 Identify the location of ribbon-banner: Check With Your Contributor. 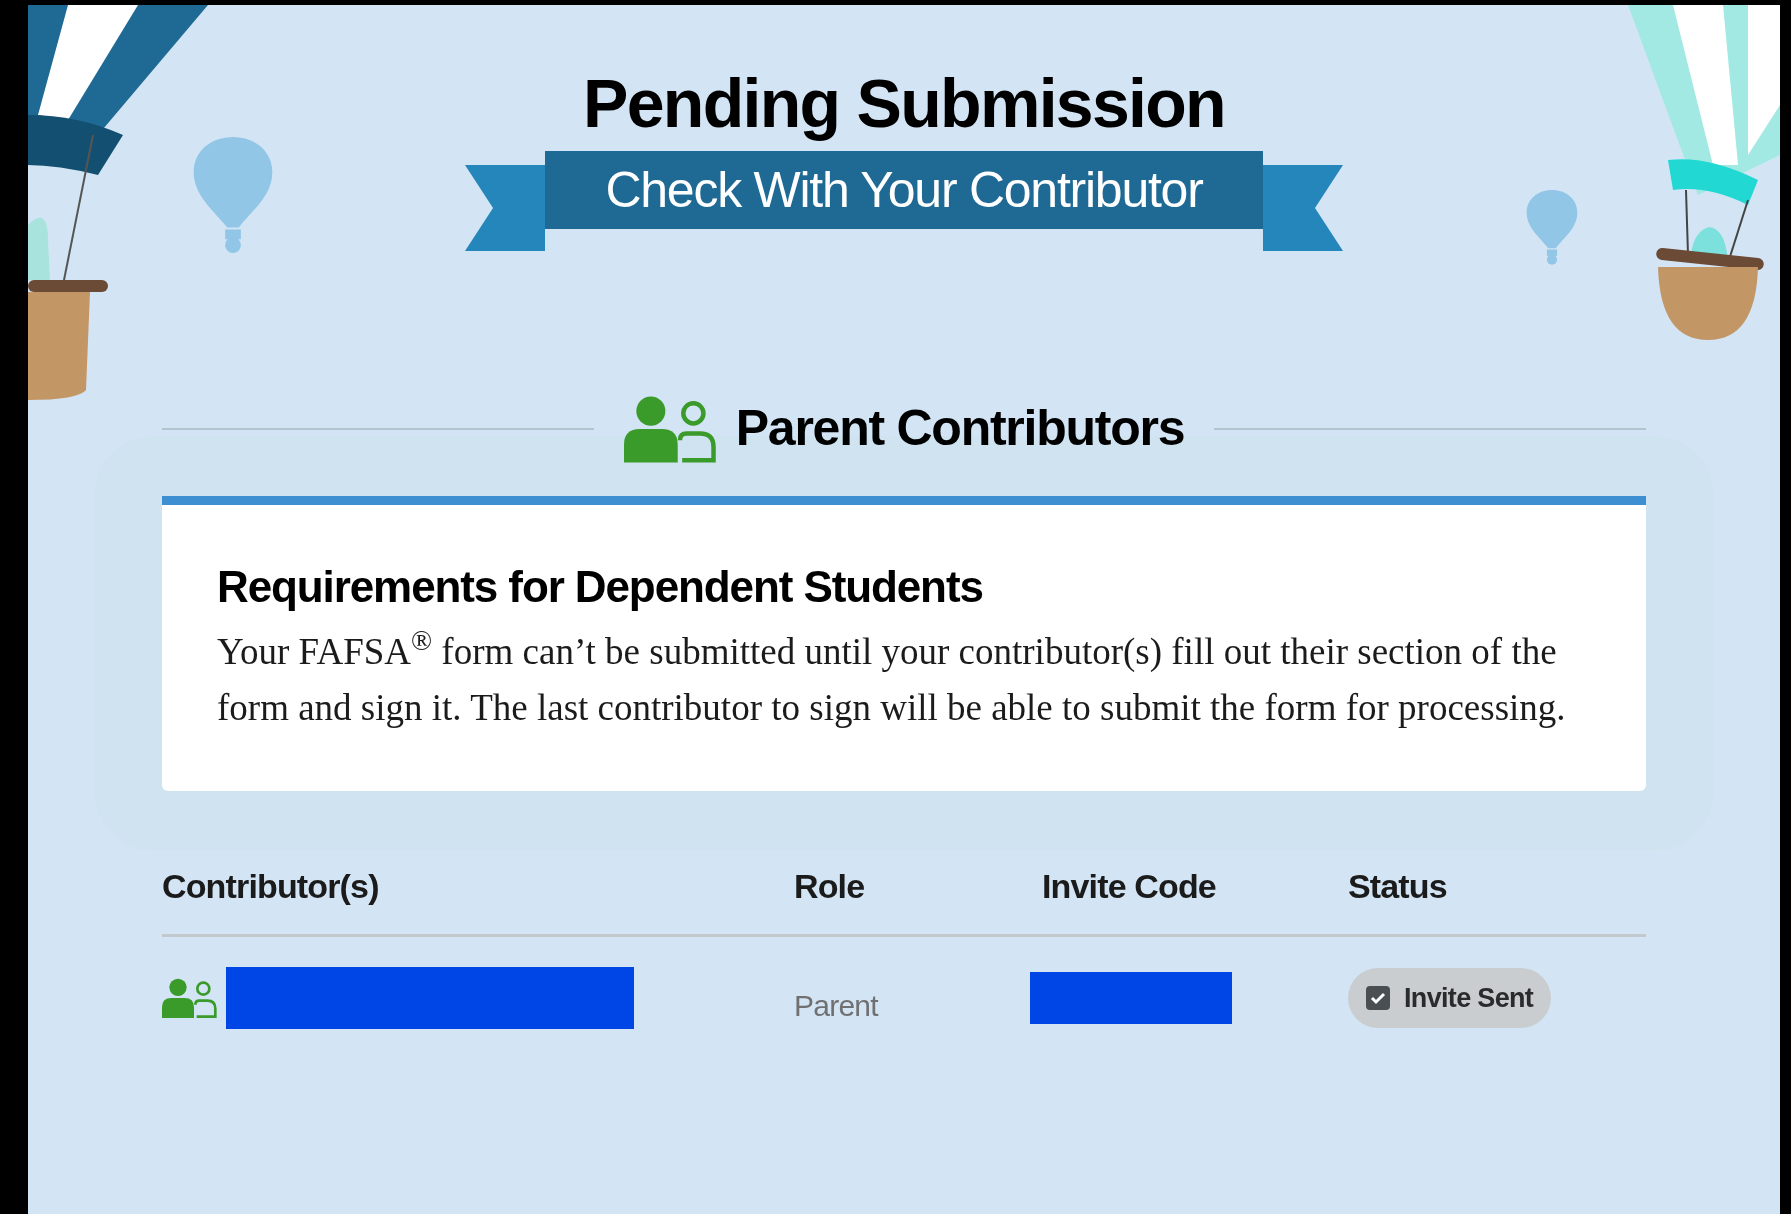
(904, 190).